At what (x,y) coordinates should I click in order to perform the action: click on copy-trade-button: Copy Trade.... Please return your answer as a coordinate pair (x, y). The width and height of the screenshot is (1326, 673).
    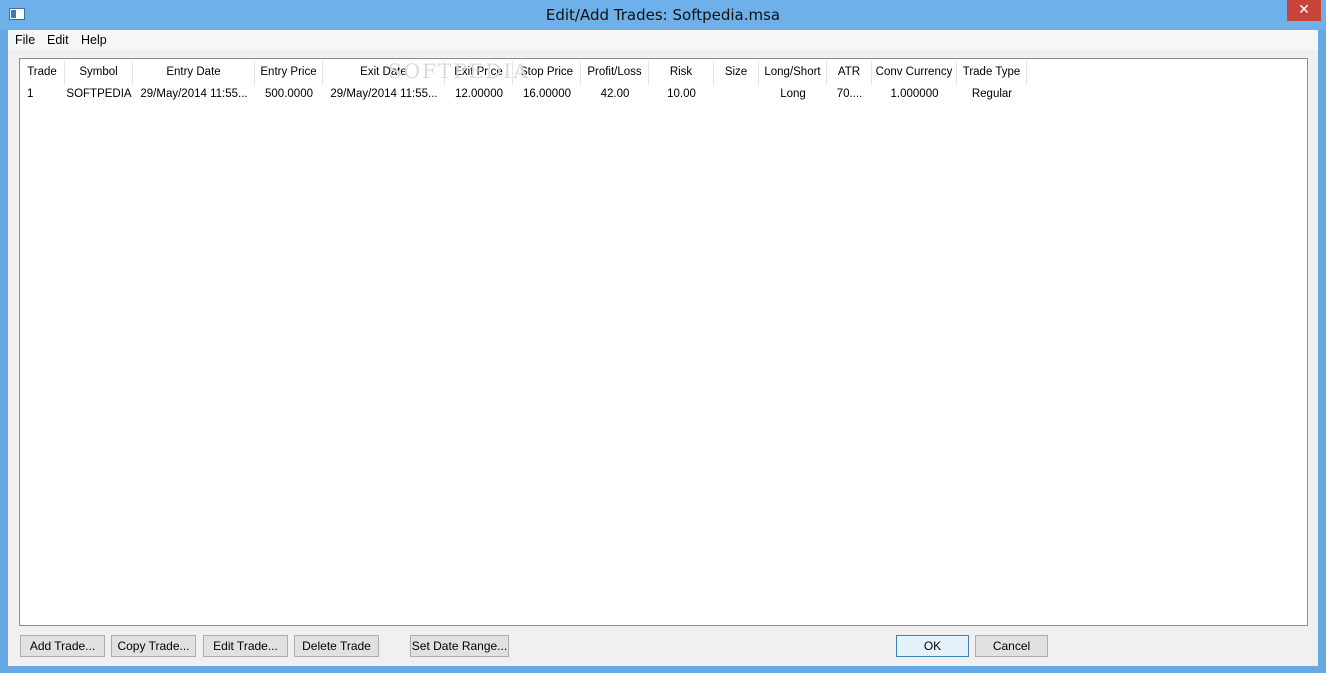
    Looking at the image, I should click on (153, 646).